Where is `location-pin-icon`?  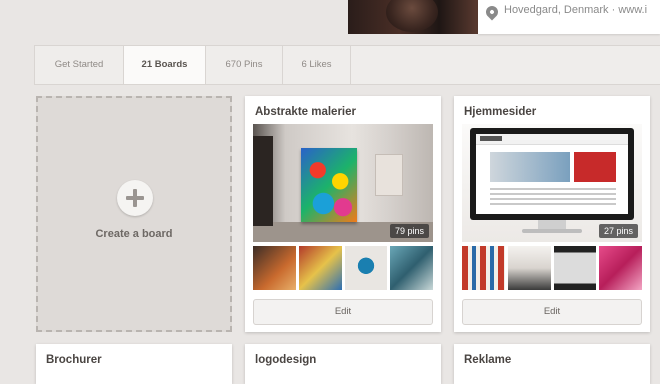 location-pin-icon is located at coordinates (492, 12).